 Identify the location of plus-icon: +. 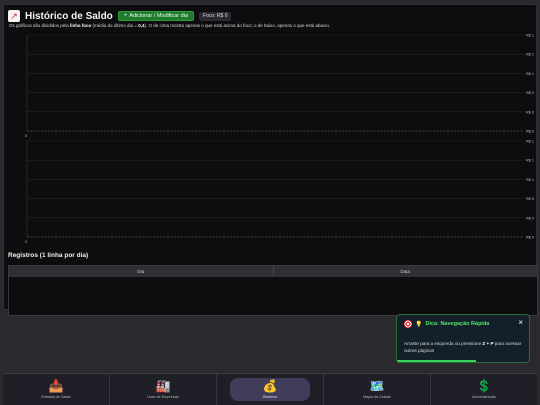
(125, 16).